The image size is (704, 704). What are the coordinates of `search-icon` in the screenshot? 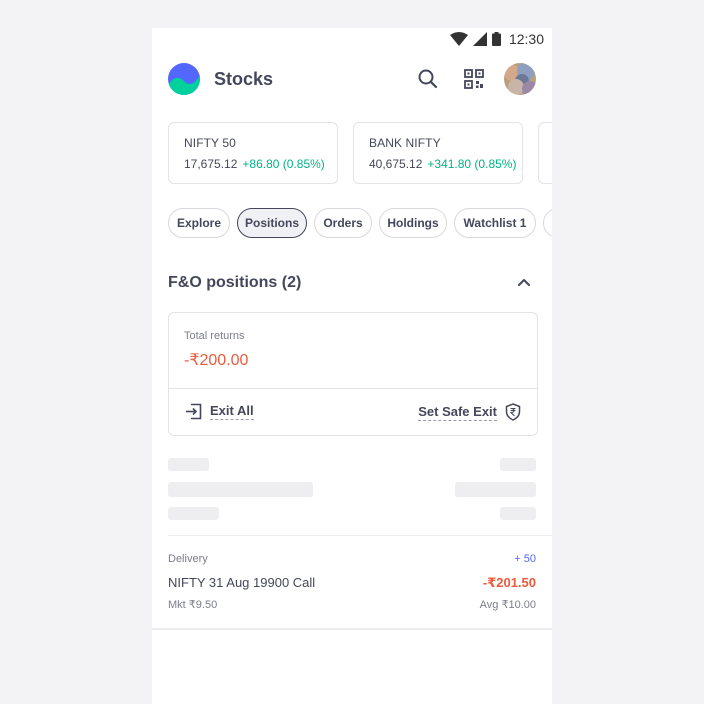 It's located at (428, 79).